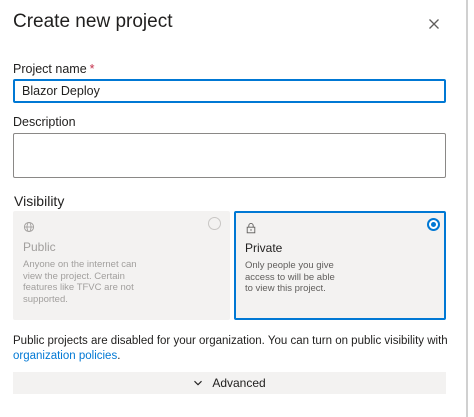 This screenshot has width=474, height=417. What do you see at coordinates (433, 224) in the screenshot?
I see `private-radio` at bounding box center [433, 224].